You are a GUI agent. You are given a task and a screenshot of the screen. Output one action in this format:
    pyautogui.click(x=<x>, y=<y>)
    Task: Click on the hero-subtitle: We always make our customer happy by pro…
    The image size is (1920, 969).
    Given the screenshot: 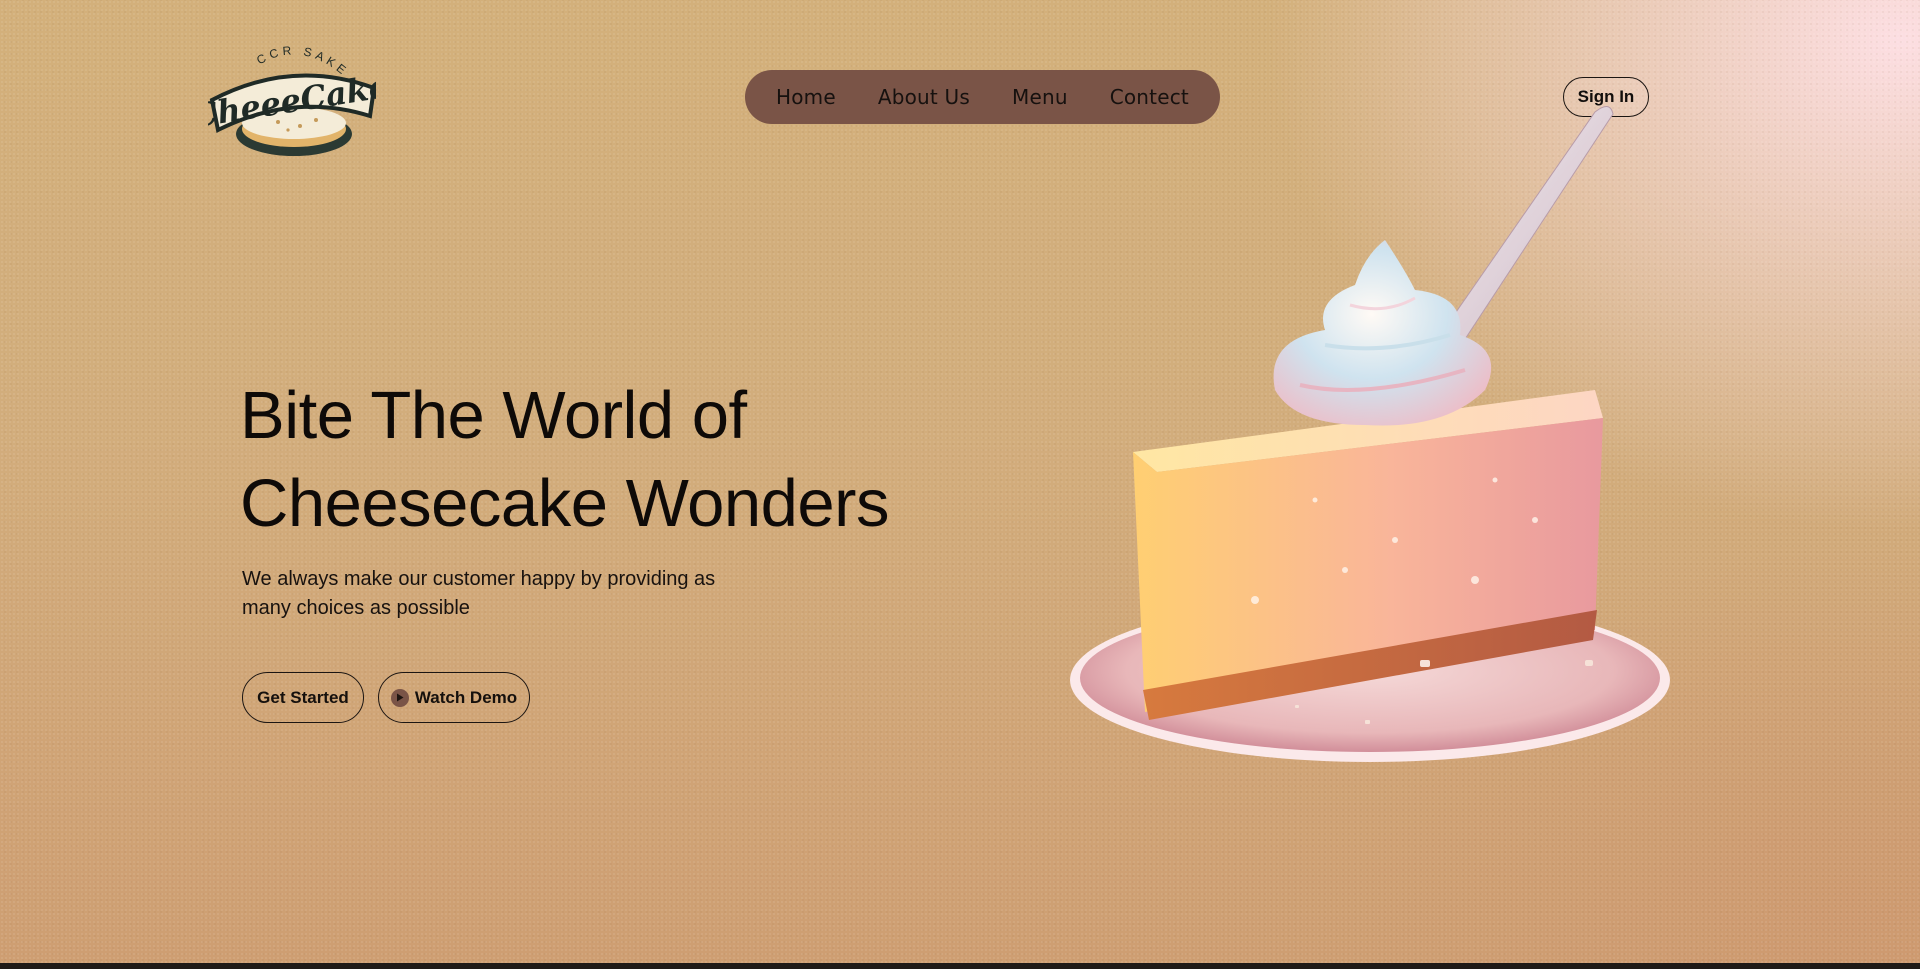 What is the action you would take?
    pyautogui.click(x=479, y=593)
    